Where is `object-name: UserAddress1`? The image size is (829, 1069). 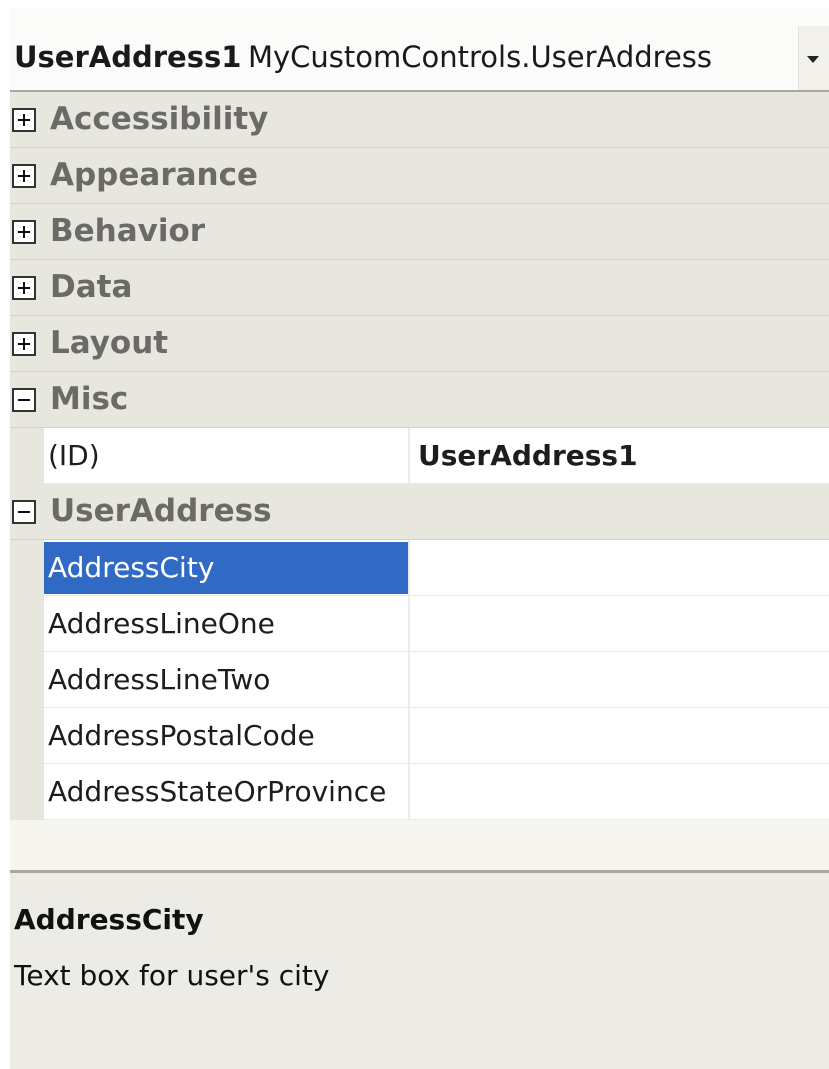 object-name: UserAddress1 is located at coordinates (128, 57).